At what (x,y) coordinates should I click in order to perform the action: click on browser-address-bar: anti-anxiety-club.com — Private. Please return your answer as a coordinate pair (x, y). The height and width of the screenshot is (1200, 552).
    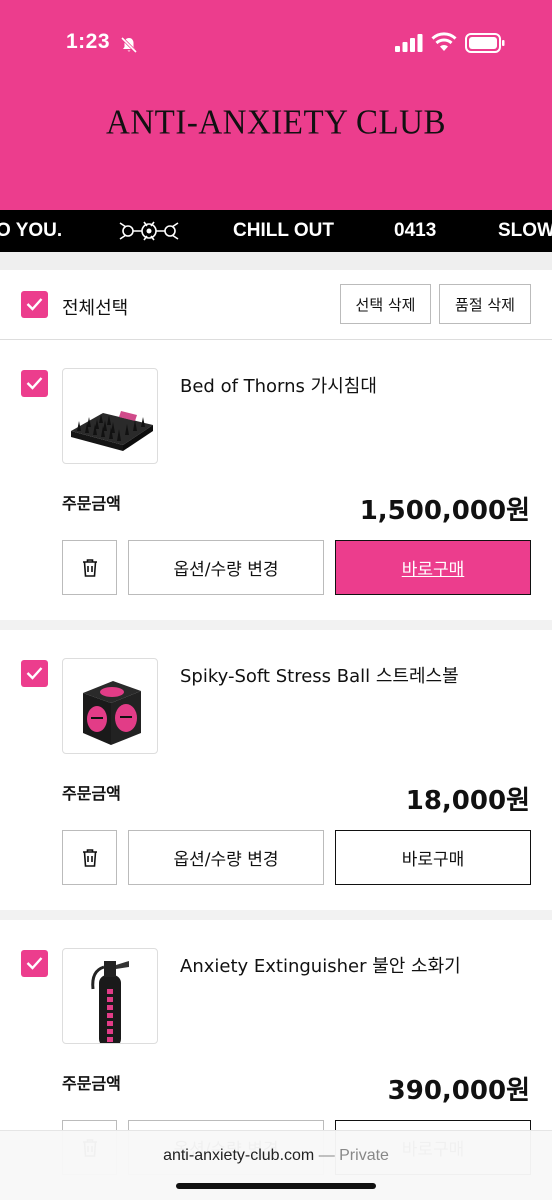
    Looking at the image, I should click on (276, 1165).